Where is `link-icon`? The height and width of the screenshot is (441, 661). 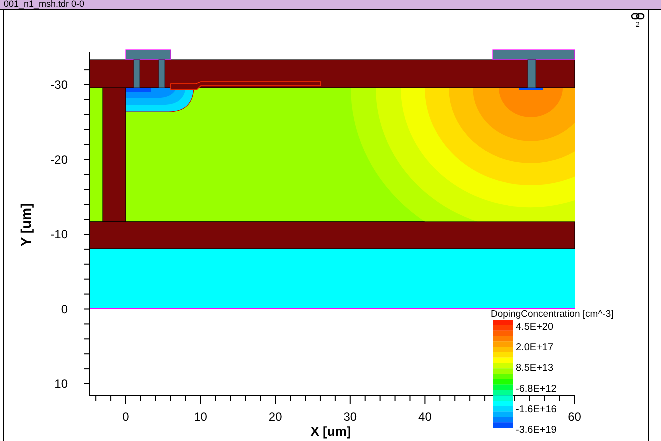
link-icon is located at coordinates (638, 16).